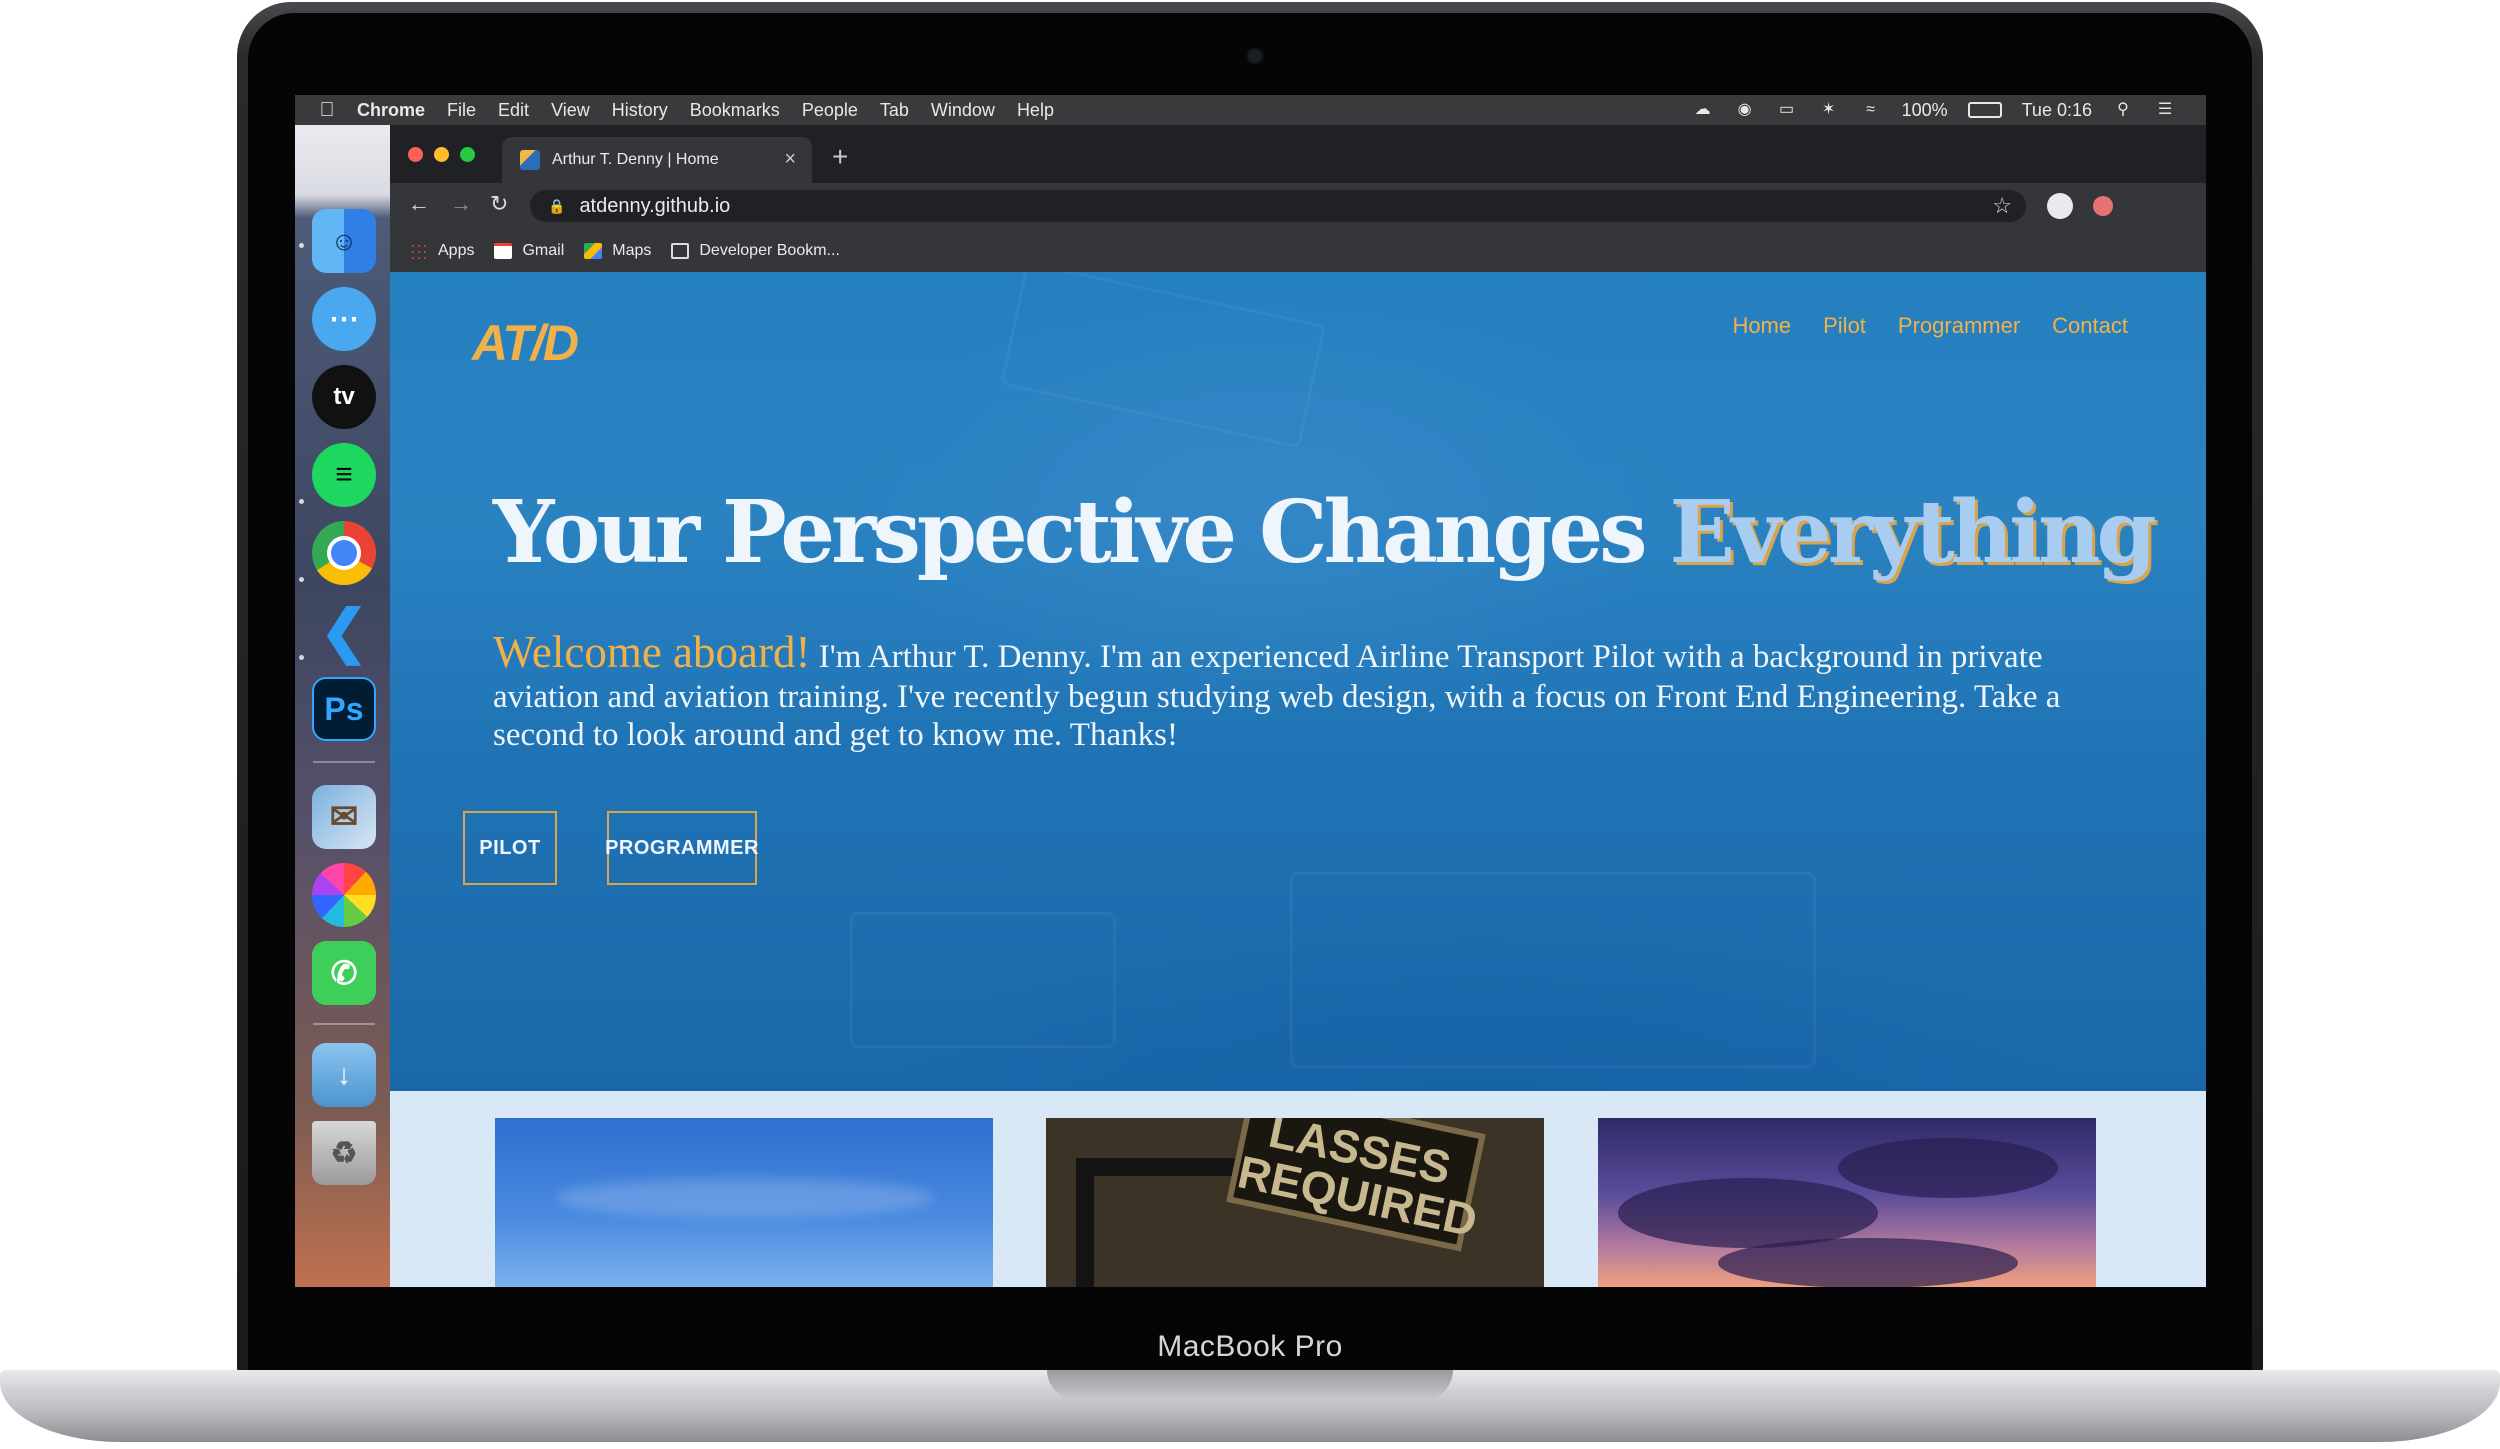  Describe the element at coordinates (1703, 110) in the screenshot. I see `cloud-status-icon: ☁` at that location.